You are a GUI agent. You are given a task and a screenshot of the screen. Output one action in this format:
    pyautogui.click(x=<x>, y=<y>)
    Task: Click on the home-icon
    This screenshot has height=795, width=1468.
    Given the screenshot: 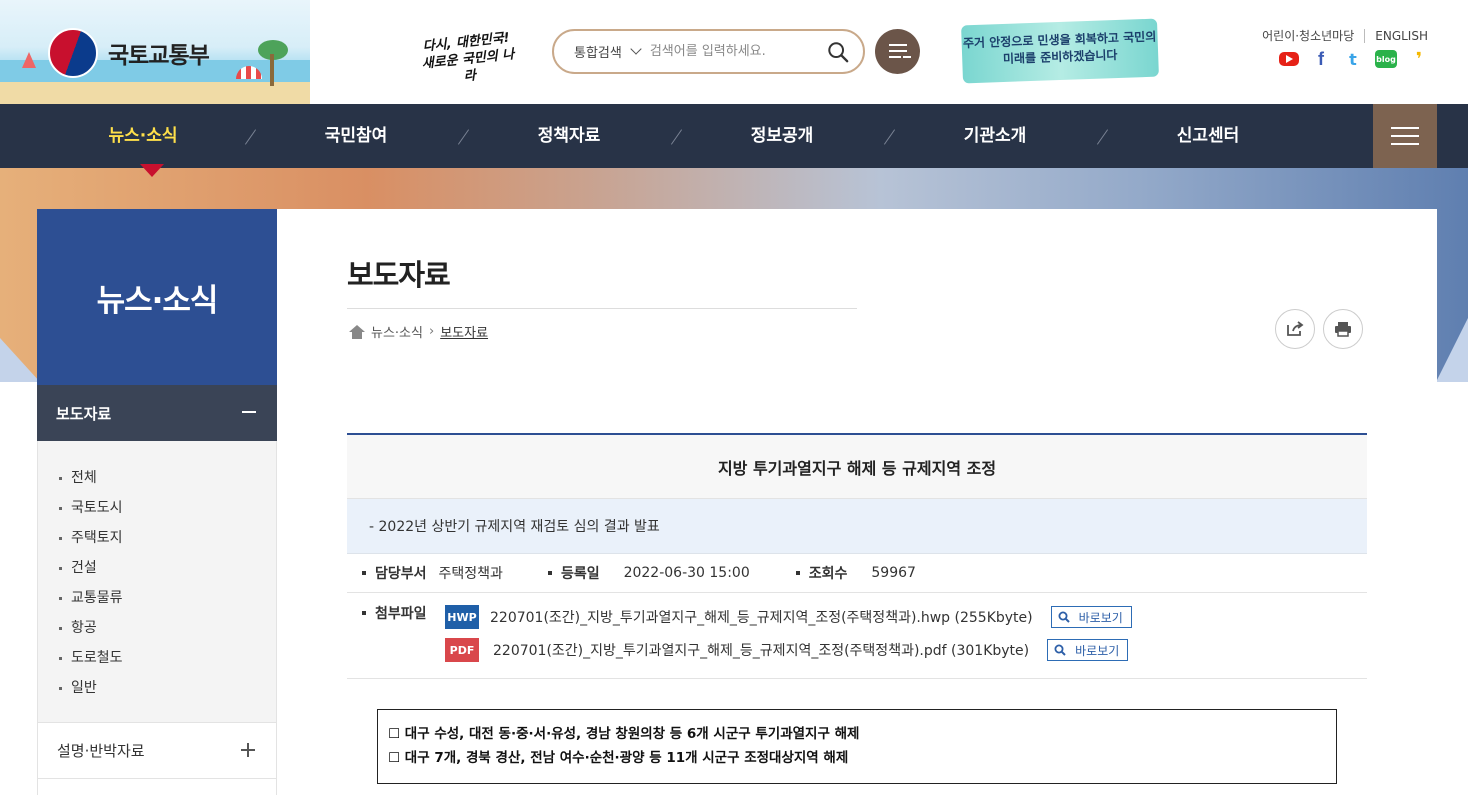 What is the action you would take?
    pyautogui.click(x=357, y=331)
    